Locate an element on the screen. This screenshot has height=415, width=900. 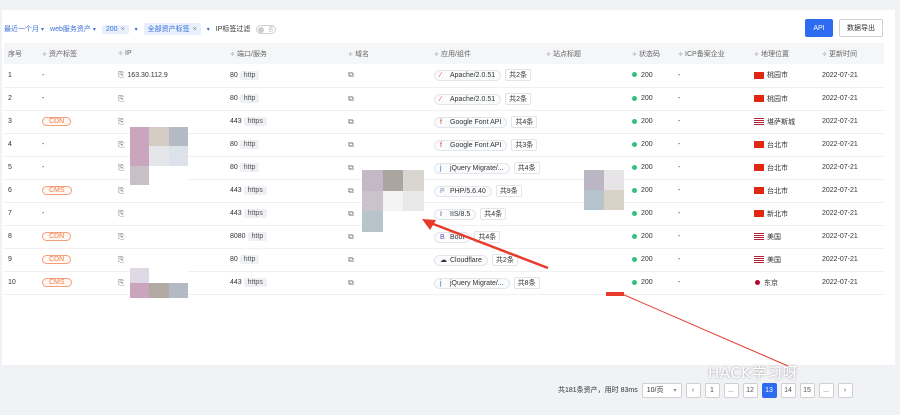
annotation-arrow is located at coordinates (605, 293).